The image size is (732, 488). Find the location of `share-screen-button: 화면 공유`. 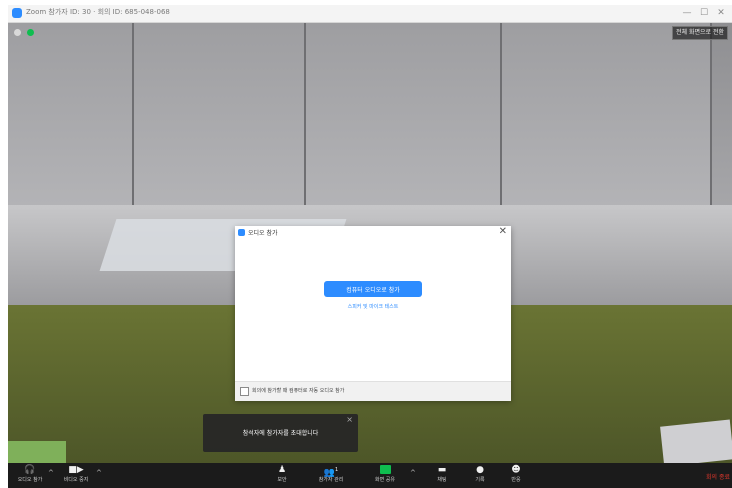

share-screen-button: 화면 공유 is located at coordinates (385, 476).